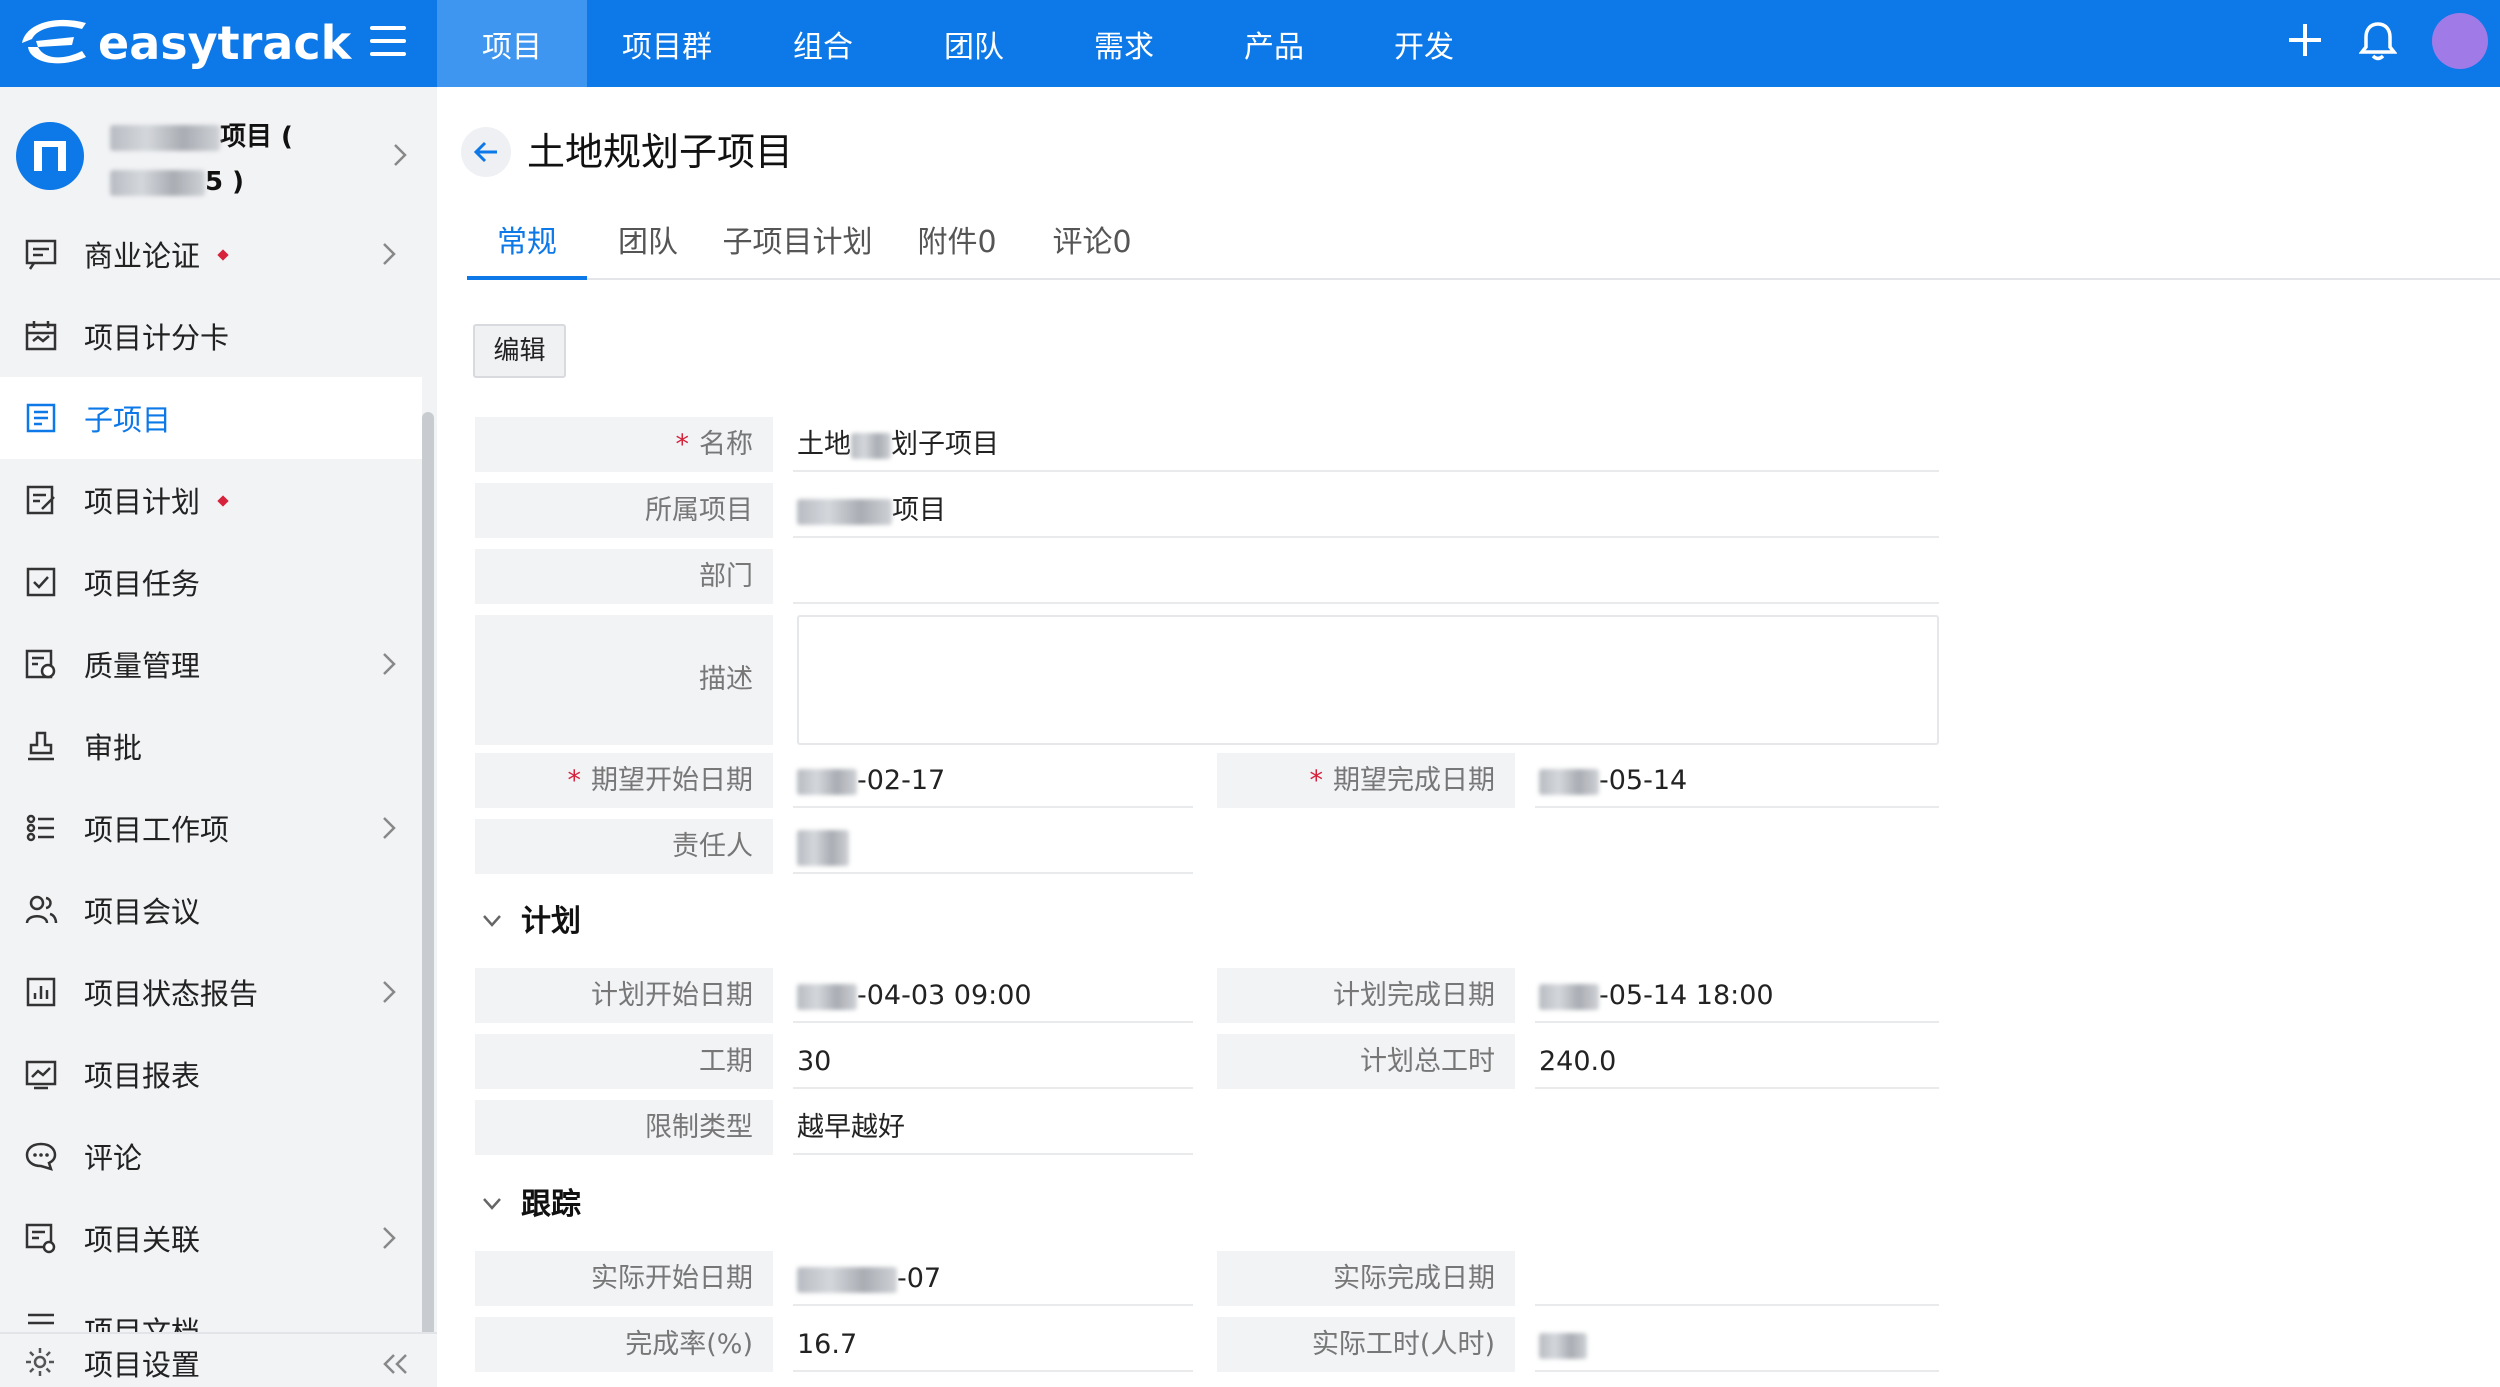  Describe the element at coordinates (211, 1074) in the screenshot. I see `sidebar-item-report: 项目报表` at that location.